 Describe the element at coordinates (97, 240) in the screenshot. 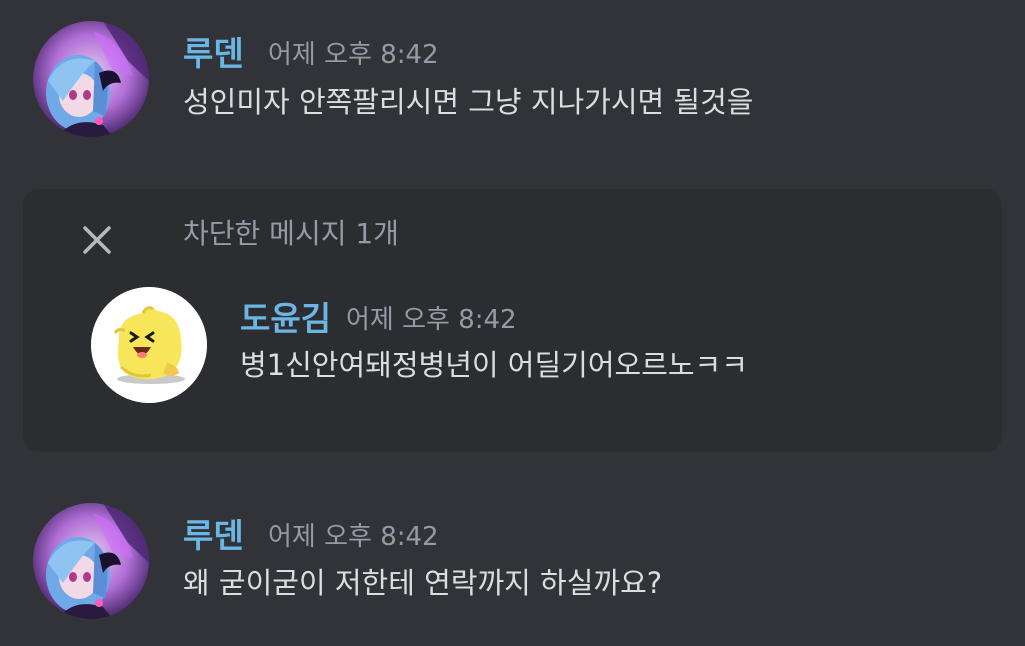

I see `close-icon` at that location.